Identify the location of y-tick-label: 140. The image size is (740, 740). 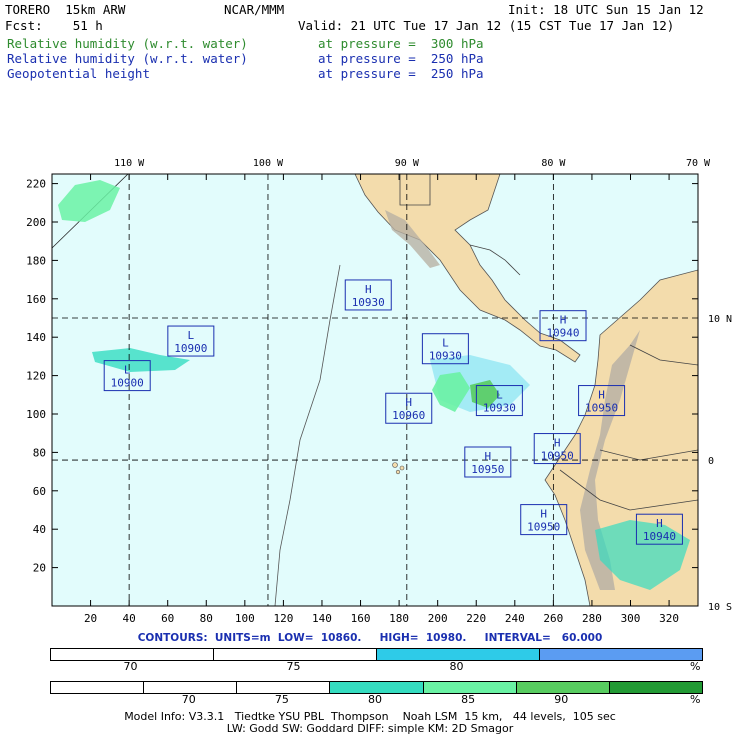
(36, 337).